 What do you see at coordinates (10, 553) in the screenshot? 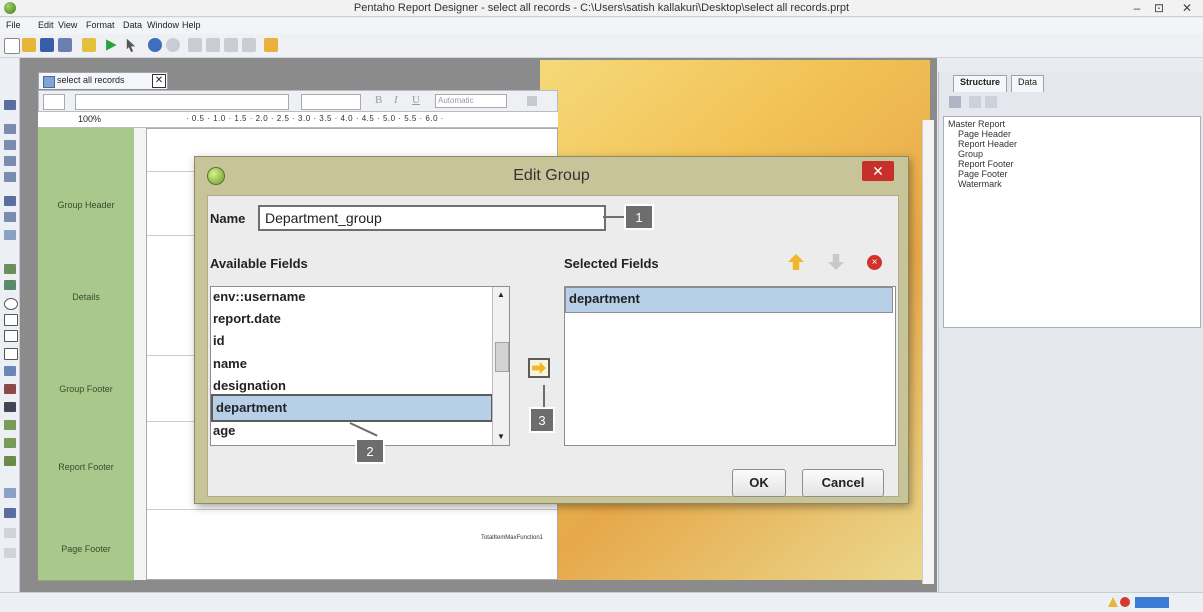
I see `index-tool-icon` at bounding box center [10, 553].